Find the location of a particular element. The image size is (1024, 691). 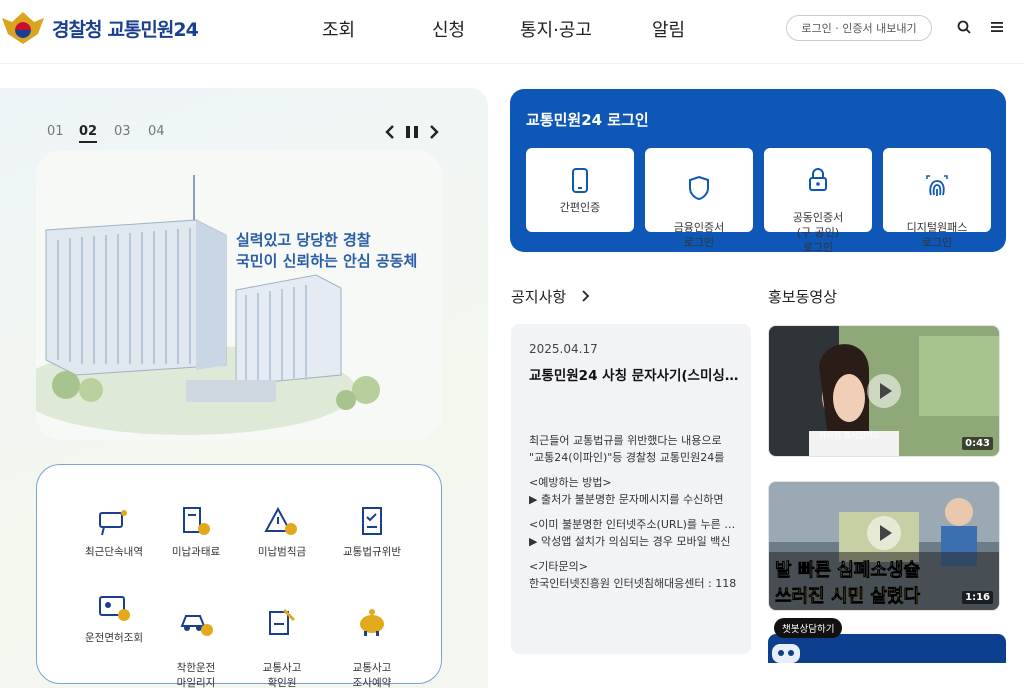

logo-org: 경찰청 is located at coordinates (77, 29).